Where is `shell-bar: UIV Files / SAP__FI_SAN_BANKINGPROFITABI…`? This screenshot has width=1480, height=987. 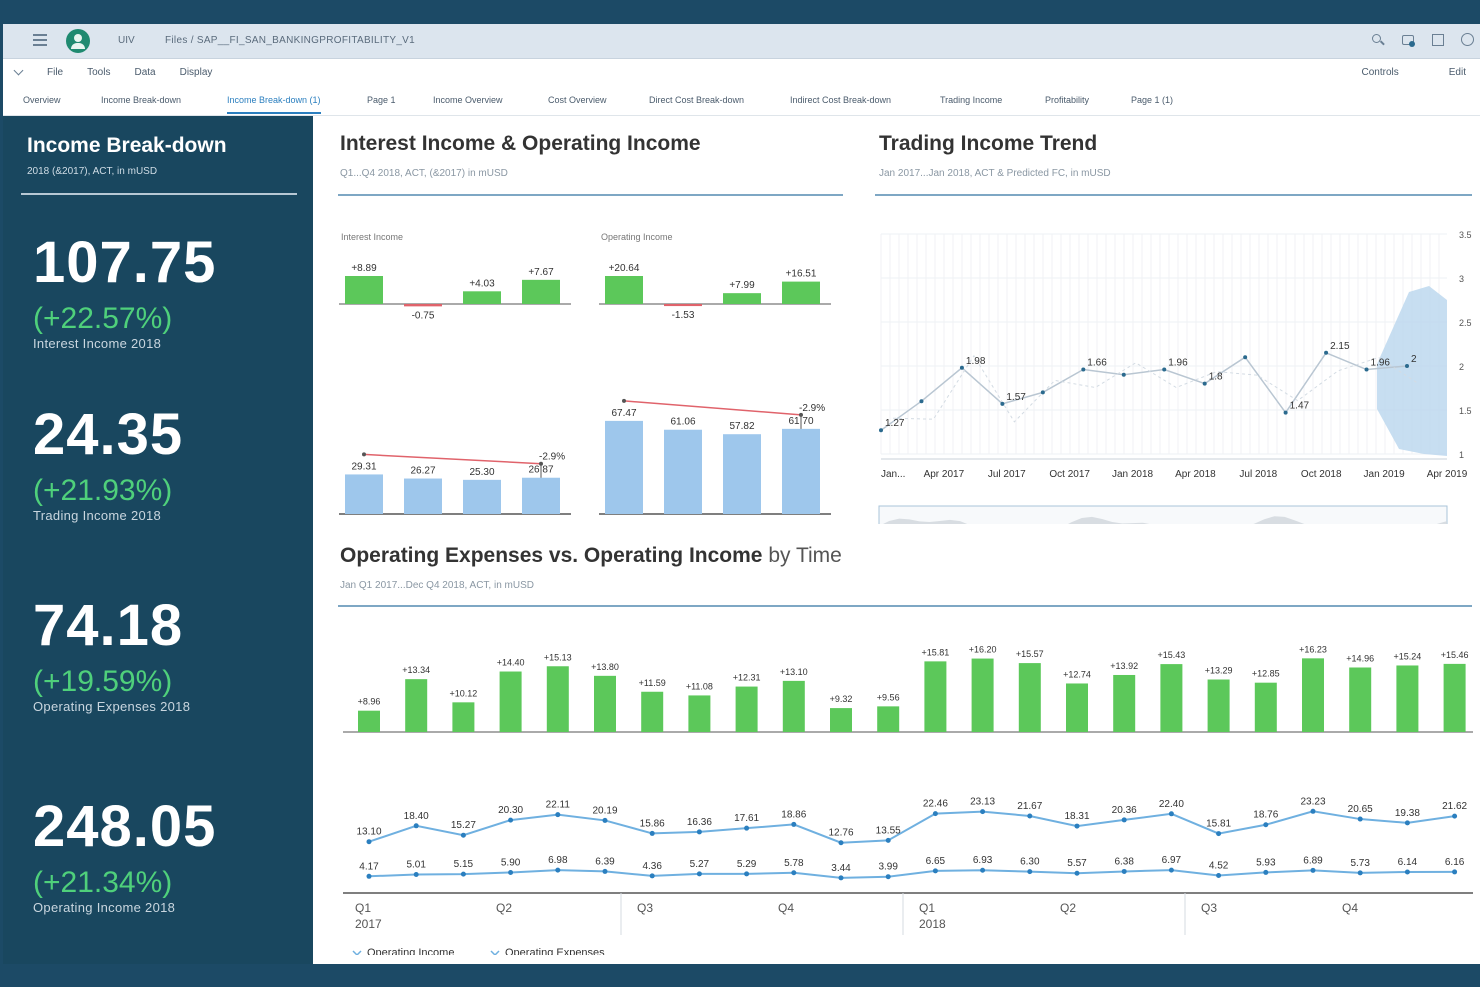
shell-bar: UIV Files / SAP__FI_SAN_BANKINGPROFITABI… is located at coordinates (741, 41).